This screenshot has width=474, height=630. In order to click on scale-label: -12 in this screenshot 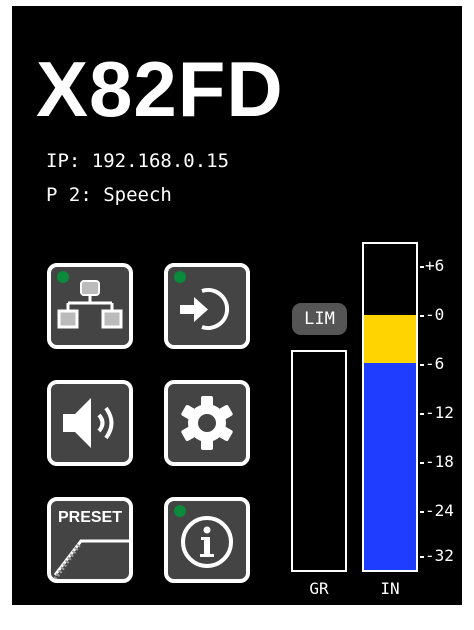, I will do `click(439, 412)`.